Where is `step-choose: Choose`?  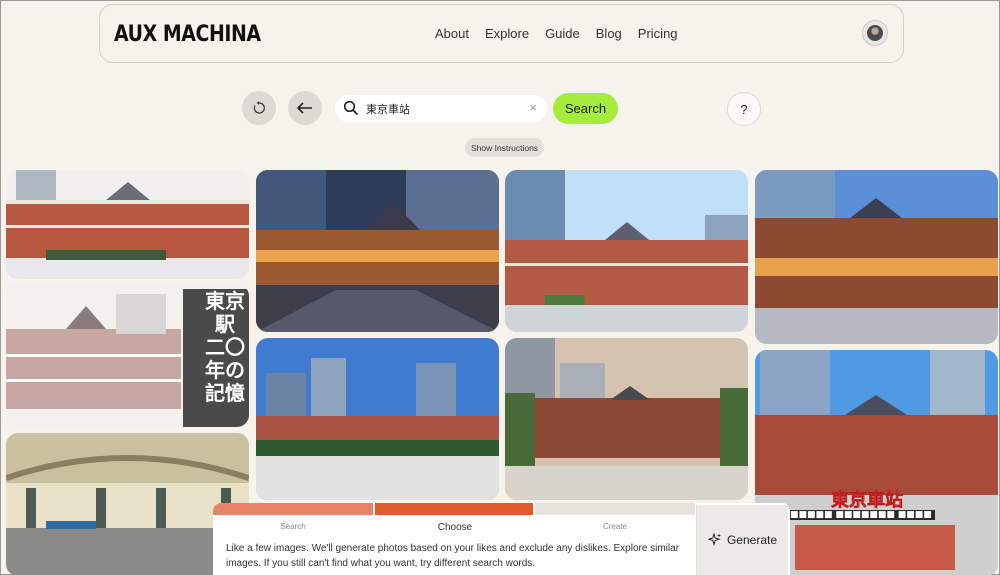
step-choose: Choose is located at coordinates (455, 527).